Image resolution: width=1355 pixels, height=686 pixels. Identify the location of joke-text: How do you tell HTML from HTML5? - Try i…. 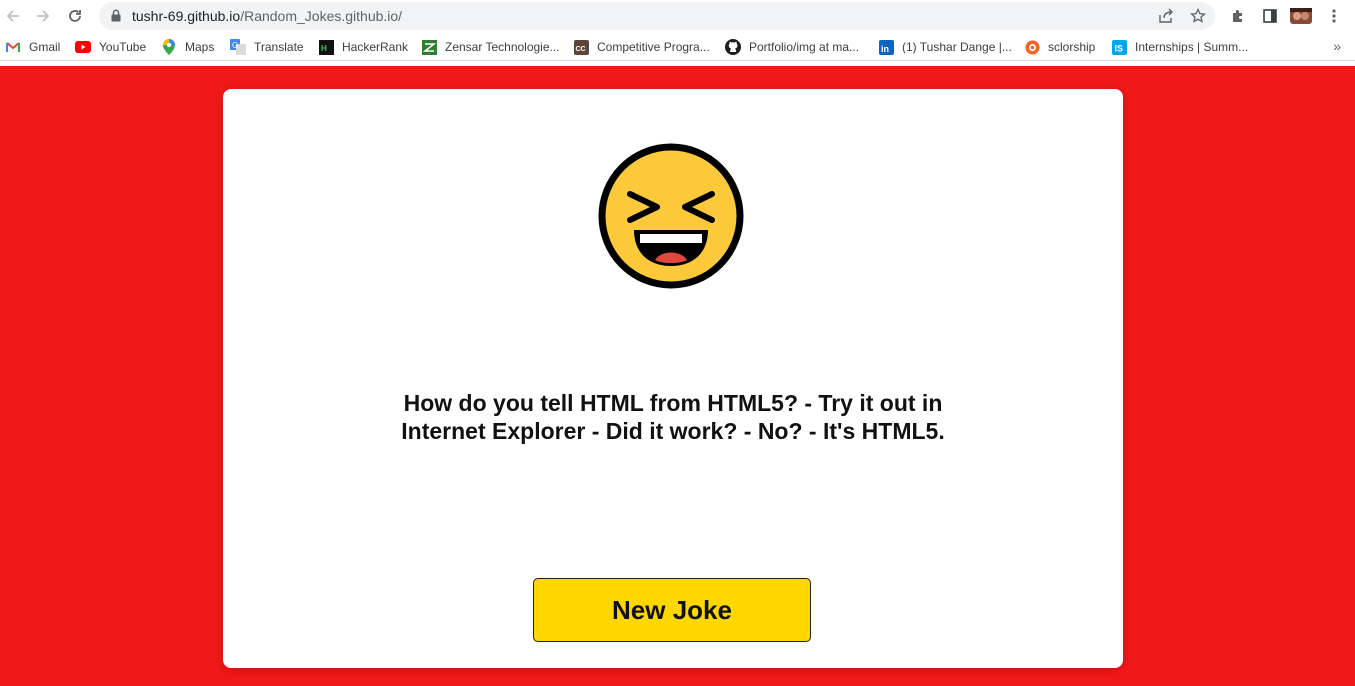
(673, 417).